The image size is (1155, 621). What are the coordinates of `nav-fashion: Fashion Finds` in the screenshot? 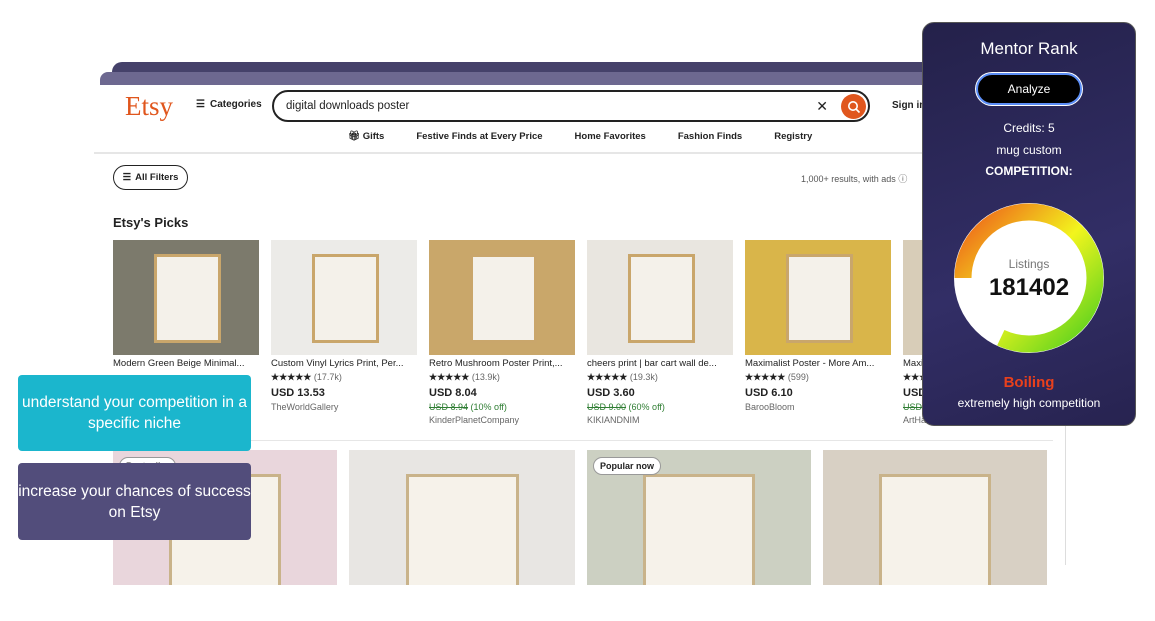 It's located at (710, 136).